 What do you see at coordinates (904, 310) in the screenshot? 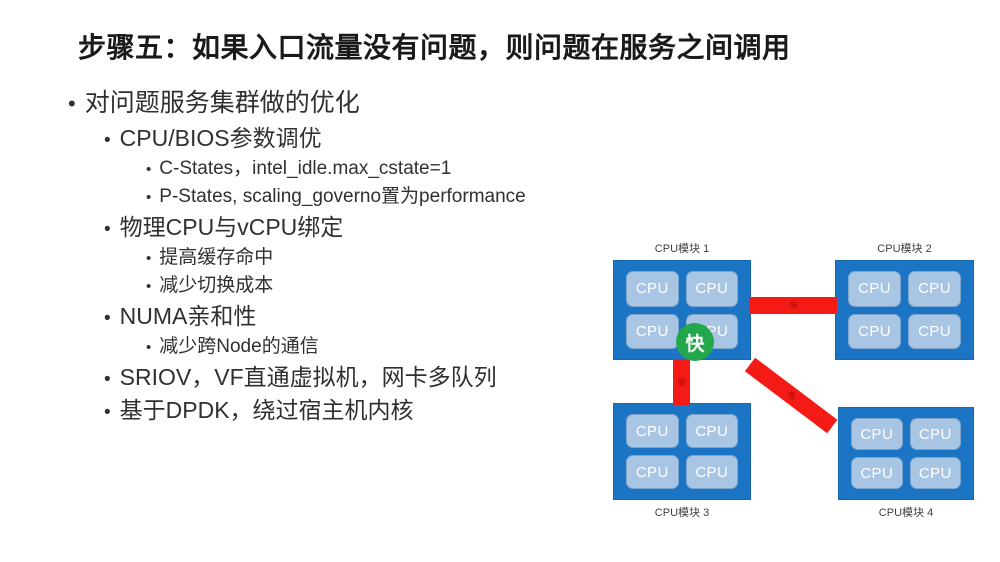
I see `cpu-module-2: CPU CPU CPU CPU` at bounding box center [904, 310].